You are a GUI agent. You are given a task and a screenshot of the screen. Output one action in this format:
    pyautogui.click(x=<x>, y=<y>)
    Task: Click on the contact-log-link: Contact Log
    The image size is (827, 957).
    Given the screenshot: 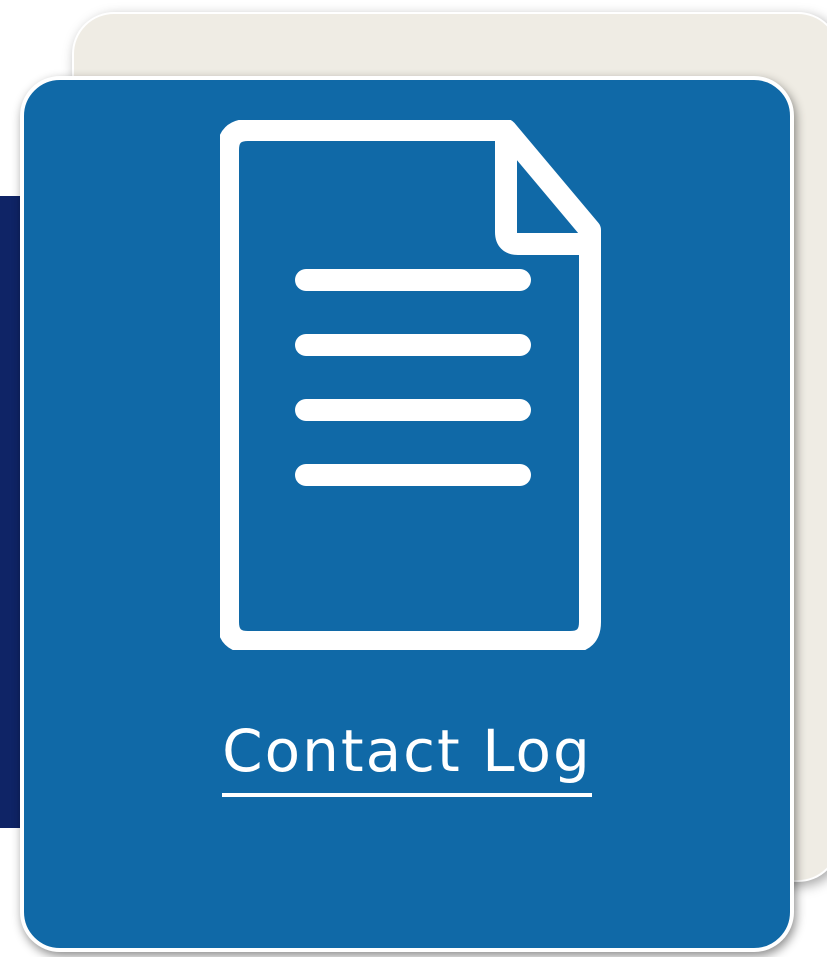 What is the action you would take?
    pyautogui.click(x=407, y=757)
    